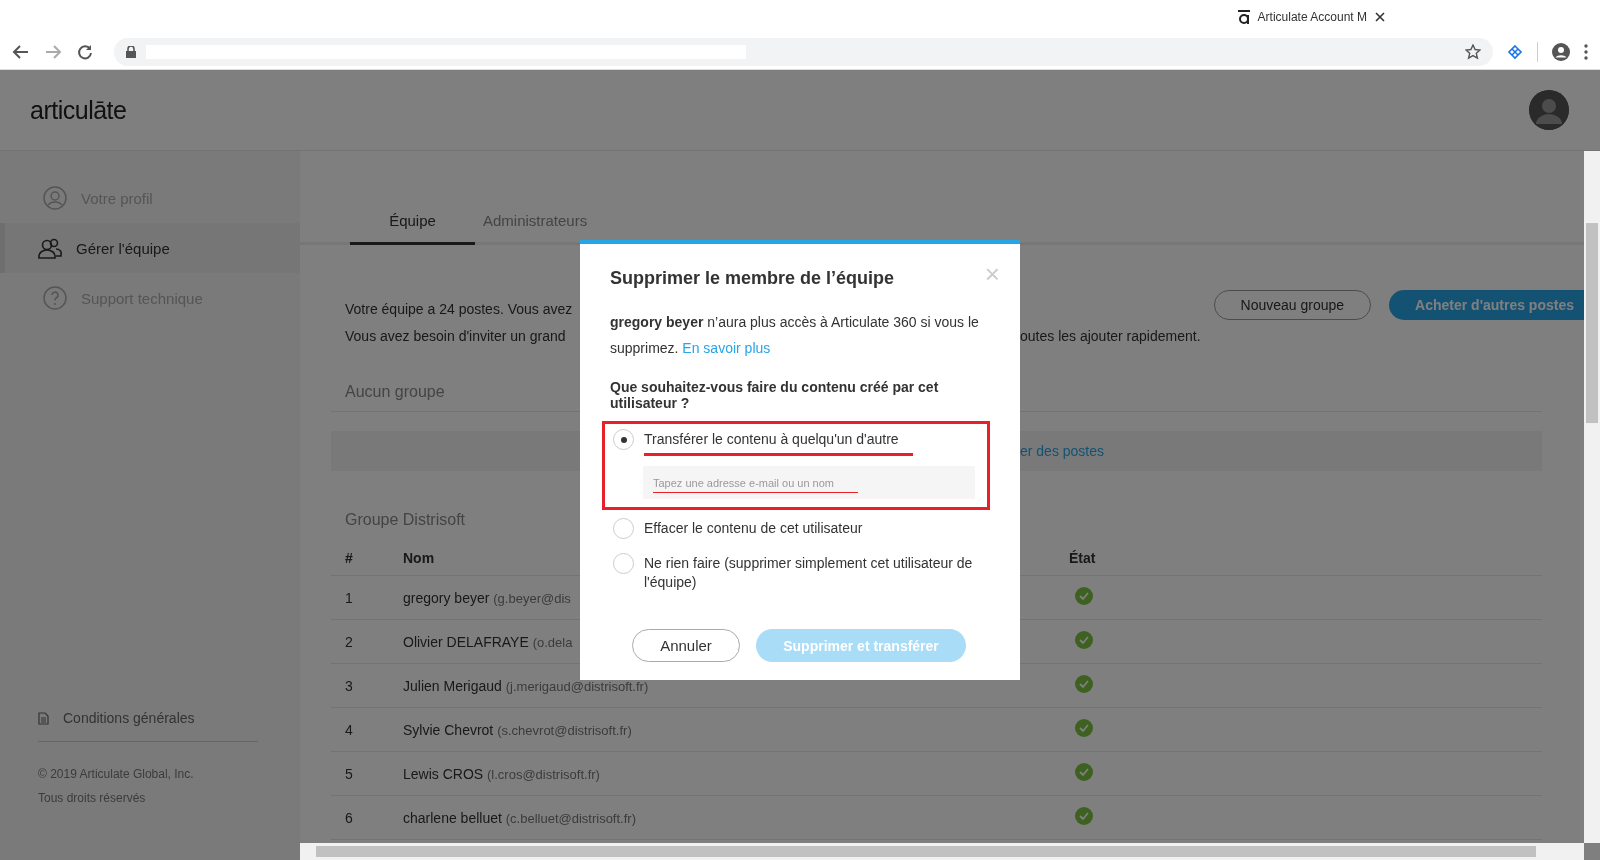  I want to click on profile-icon, so click(1561, 51).